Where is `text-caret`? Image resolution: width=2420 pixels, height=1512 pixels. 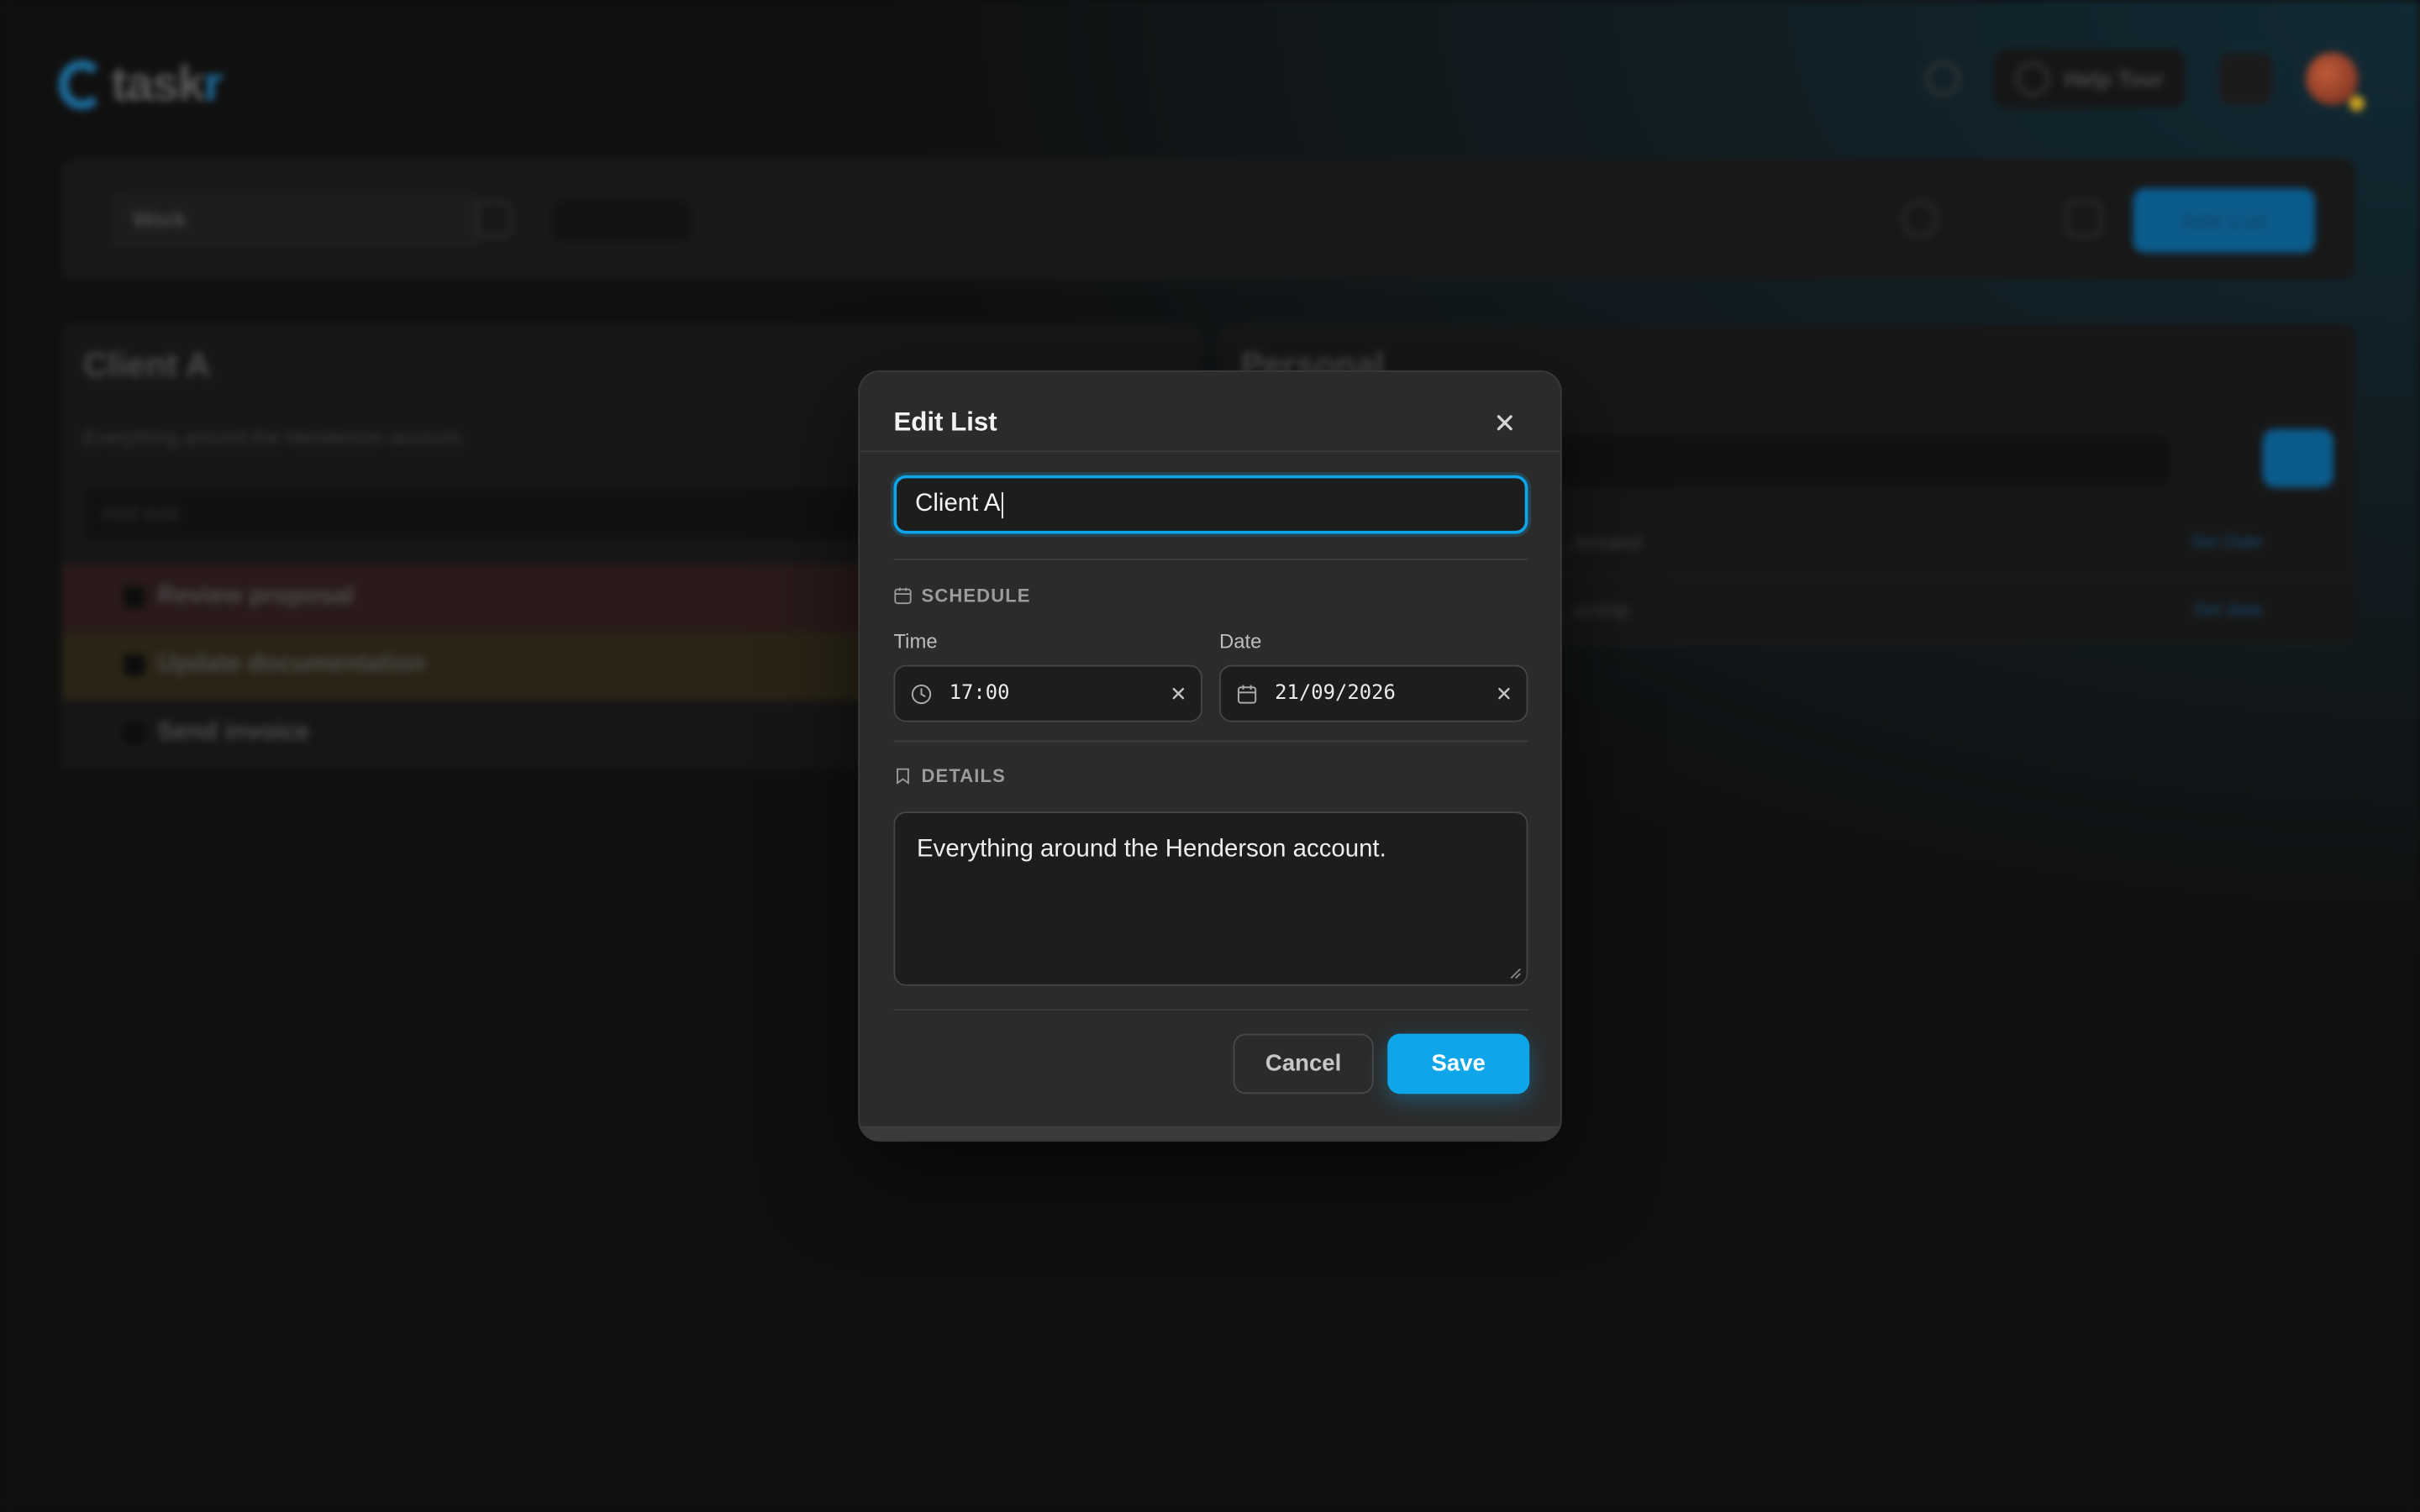
text-caret is located at coordinates (1002, 505).